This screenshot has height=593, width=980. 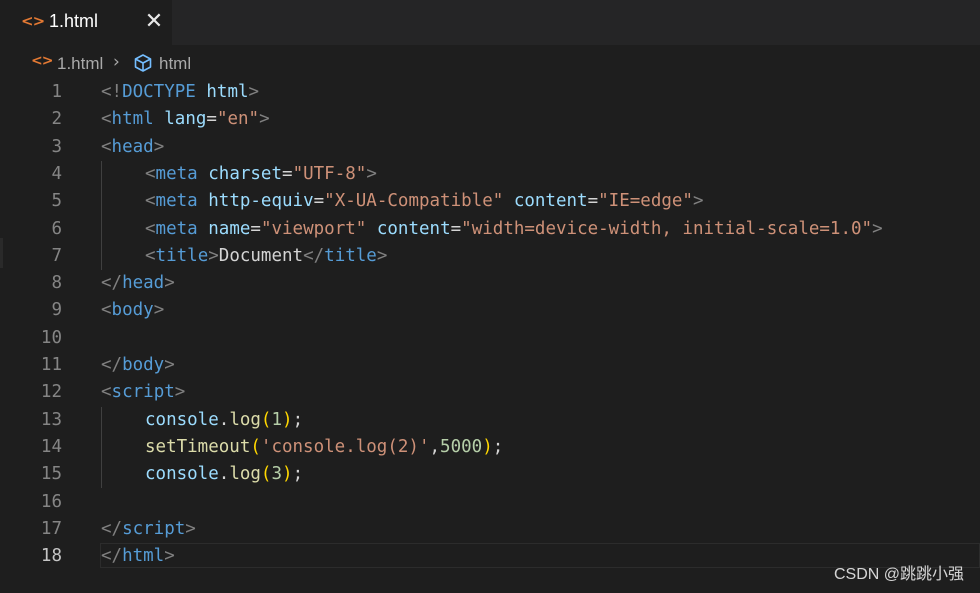 What do you see at coordinates (490, 365) in the screenshot?
I see `code-line: 11 </body>` at bounding box center [490, 365].